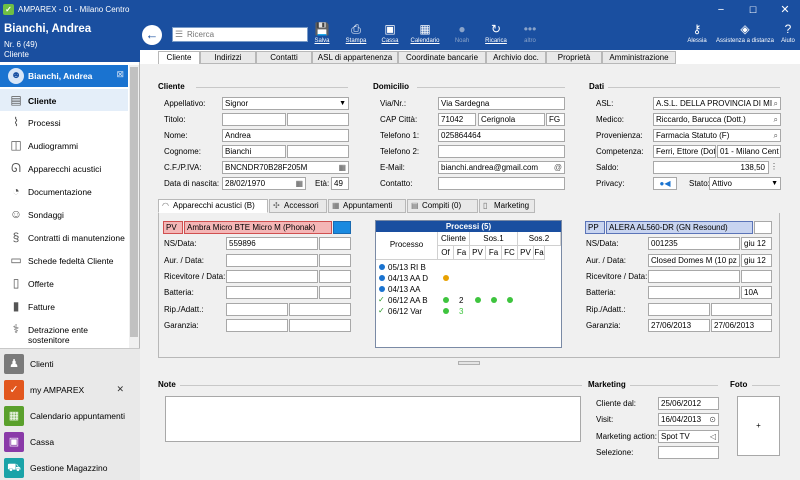 Image resolution: width=800 pixels, height=480 pixels. I want to click on maximize-button: ☐, so click(753, 10).